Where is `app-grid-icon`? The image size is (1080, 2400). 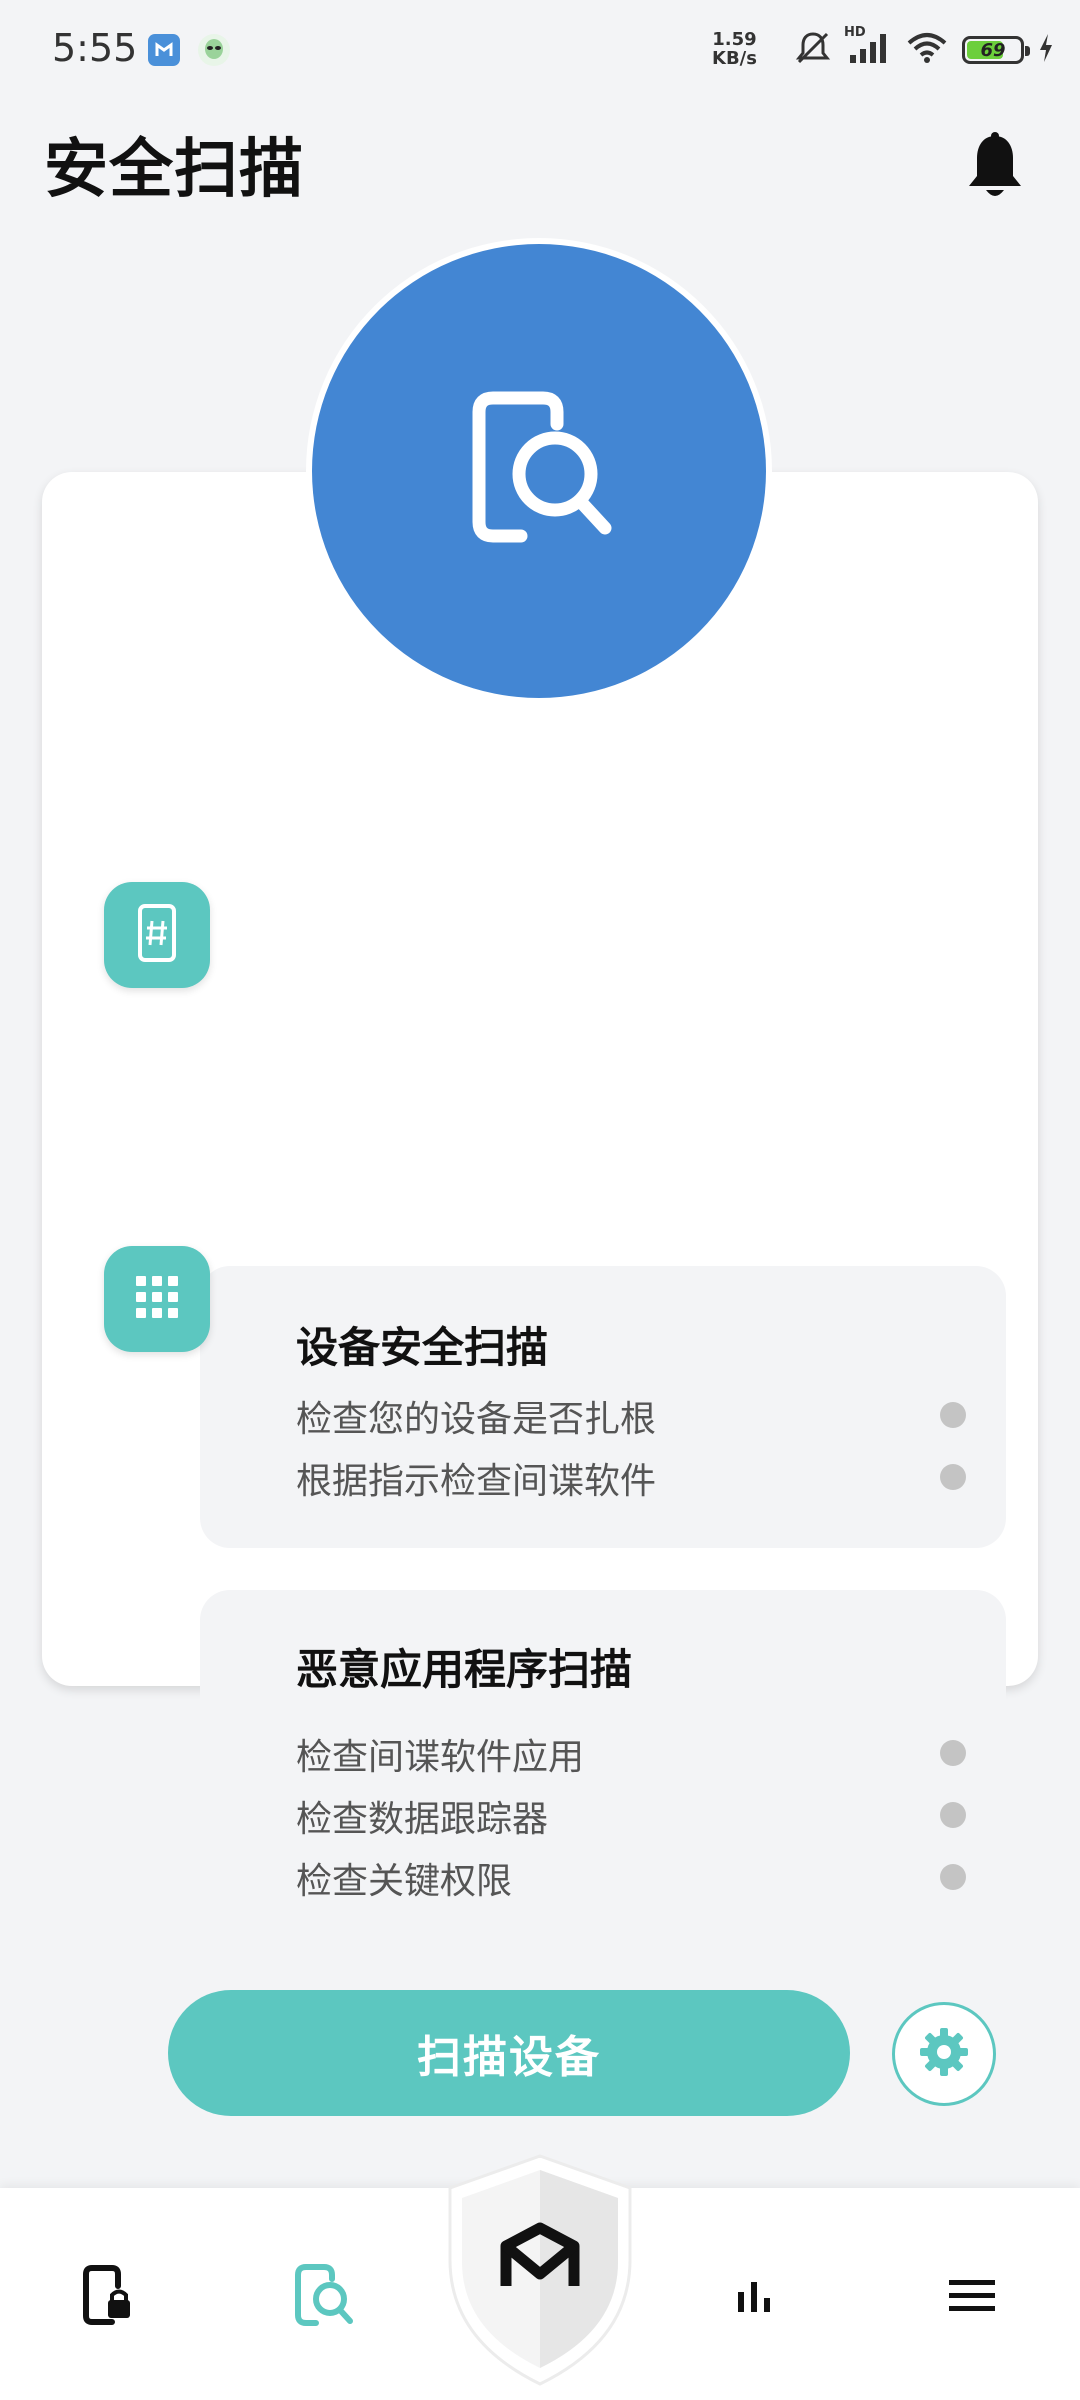 app-grid-icon is located at coordinates (157, 1299).